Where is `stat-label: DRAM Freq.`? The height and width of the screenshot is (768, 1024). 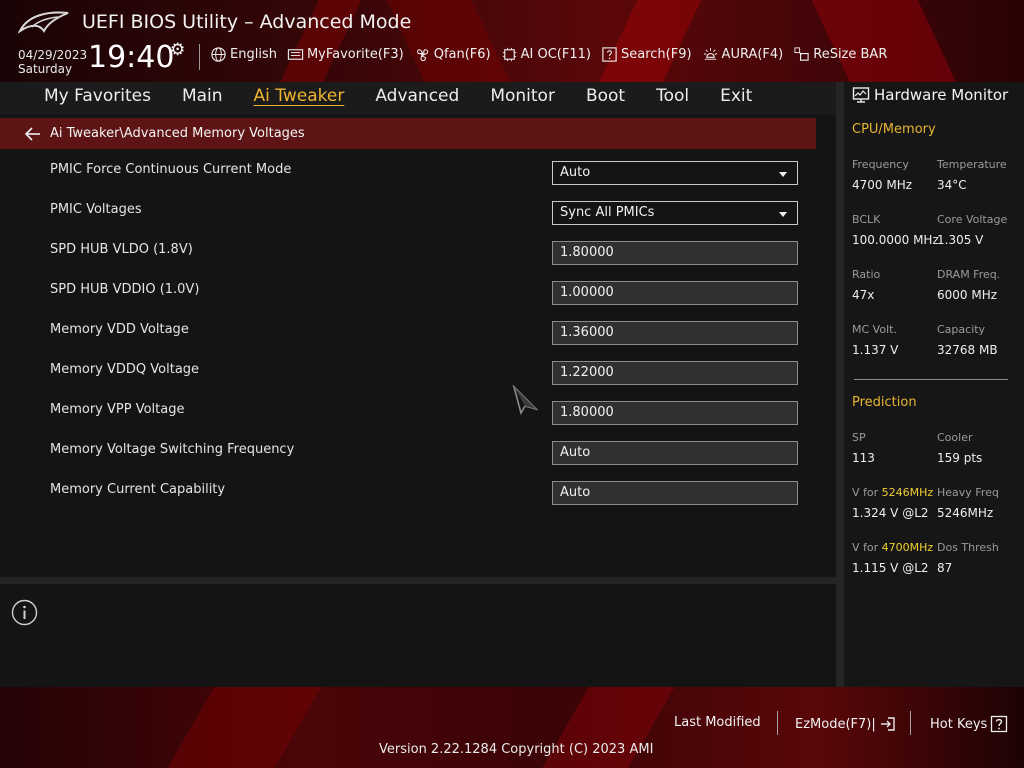
stat-label: DRAM Freq. is located at coordinates (969, 274).